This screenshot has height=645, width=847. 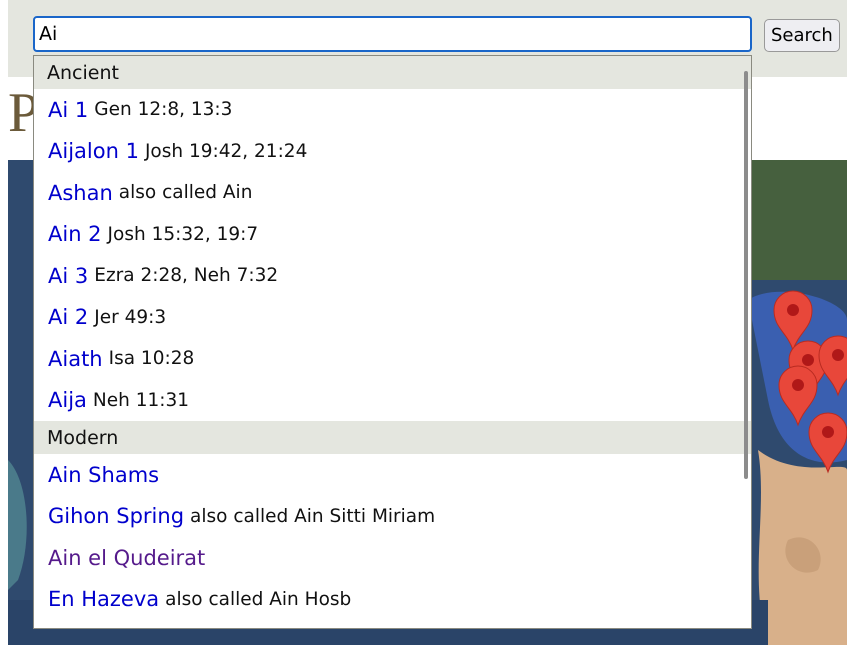 I want to click on suggestion-note: Isa 10:28, so click(x=151, y=359).